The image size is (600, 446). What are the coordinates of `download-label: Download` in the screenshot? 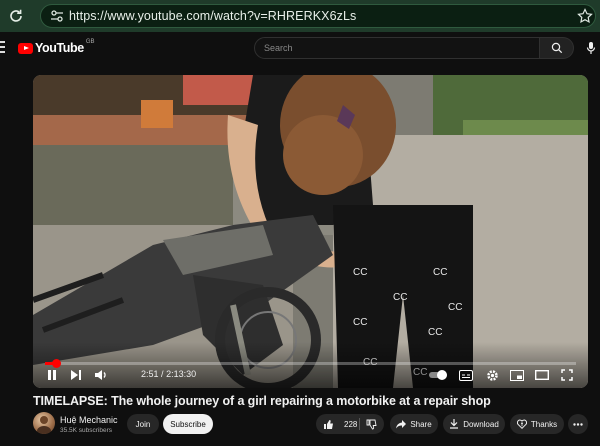 It's located at (481, 424).